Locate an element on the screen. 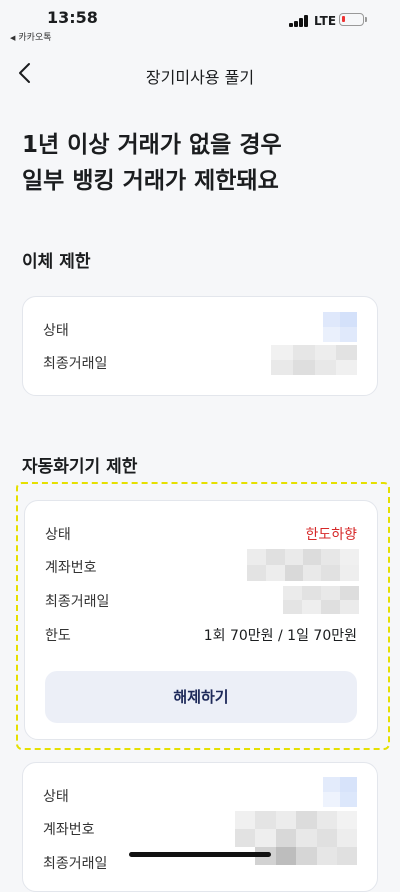 Image resolution: width=400 pixels, height=892 pixels. headline-line-2: 일부 뱅킹 거래가 제한돼요 is located at coordinates (150, 181).